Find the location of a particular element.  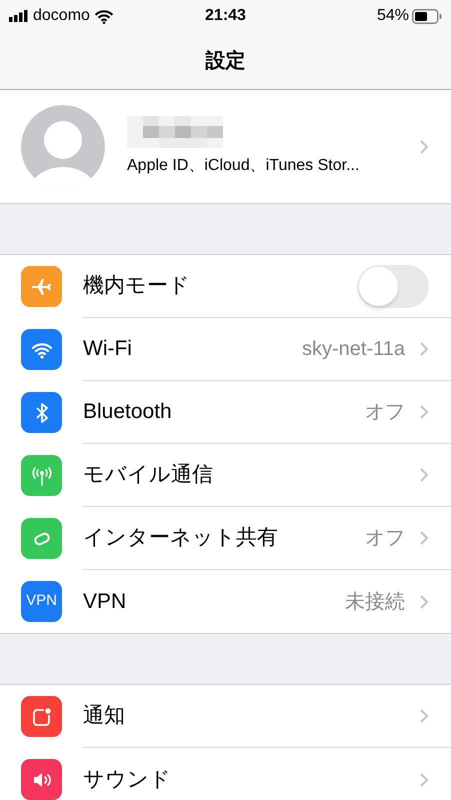

row-label: VPN is located at coordinates (105, 601).